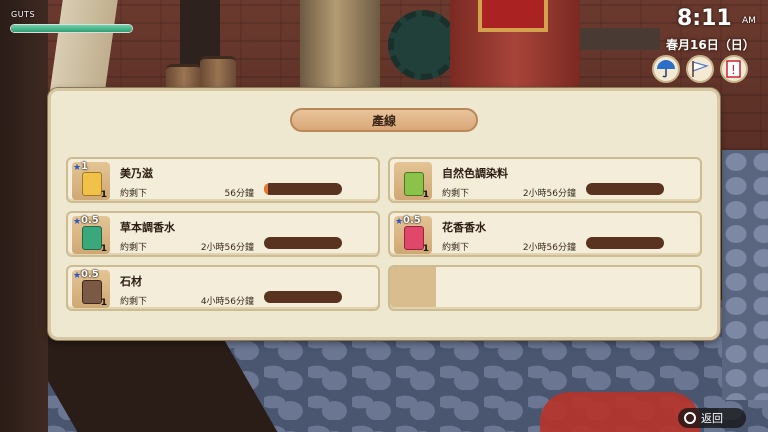 The height and width of the screenshot is (432, 768). Describe the element at coordinates (423, 45) in the screenshot. I see `gear-decoration` at that location.